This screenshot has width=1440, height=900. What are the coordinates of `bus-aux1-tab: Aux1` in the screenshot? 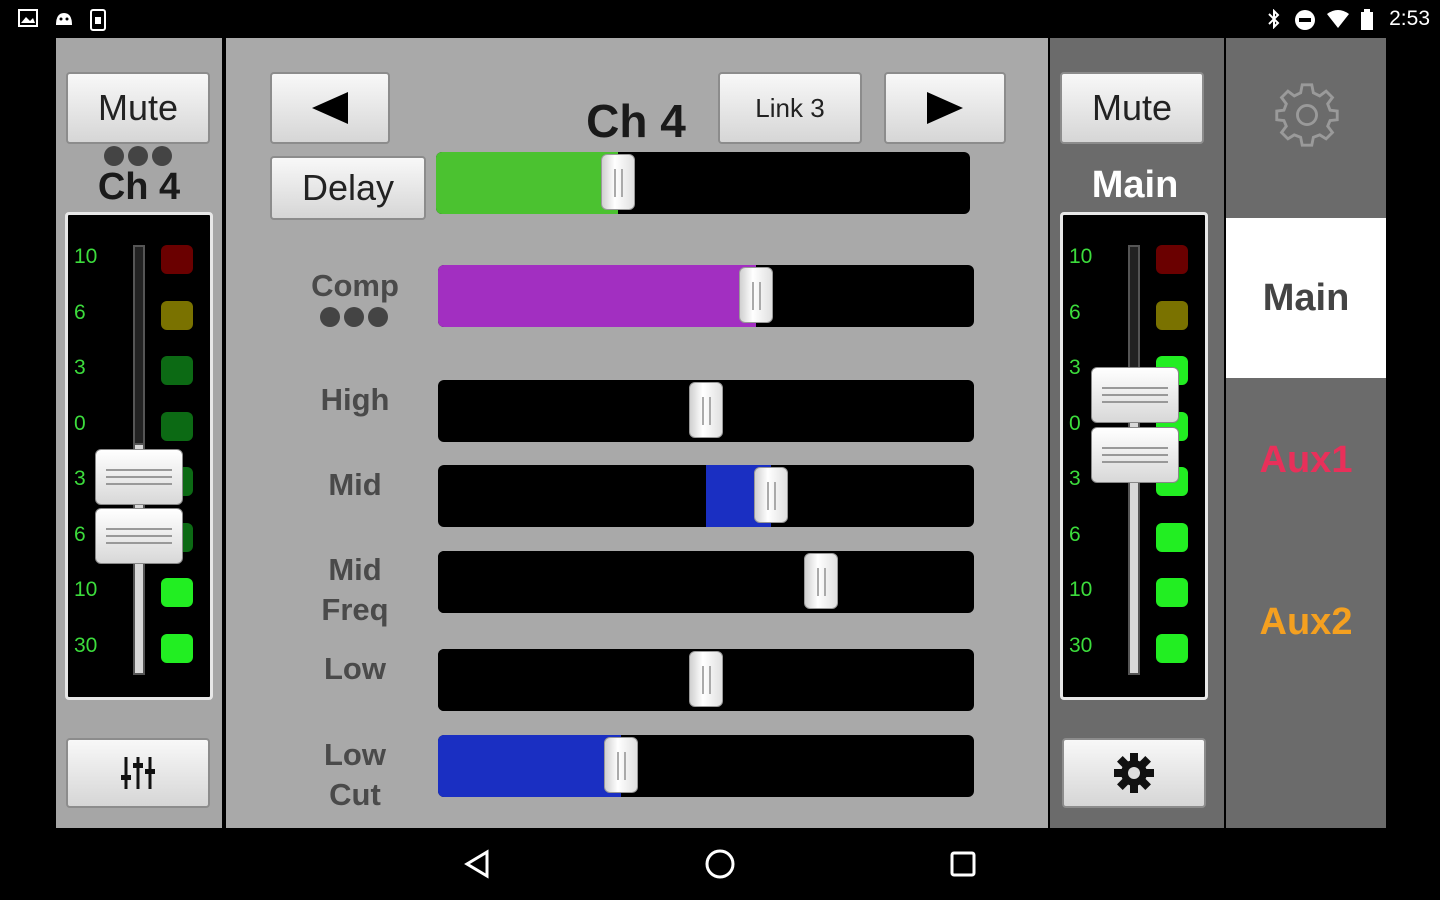 It's located at (1306, 460).